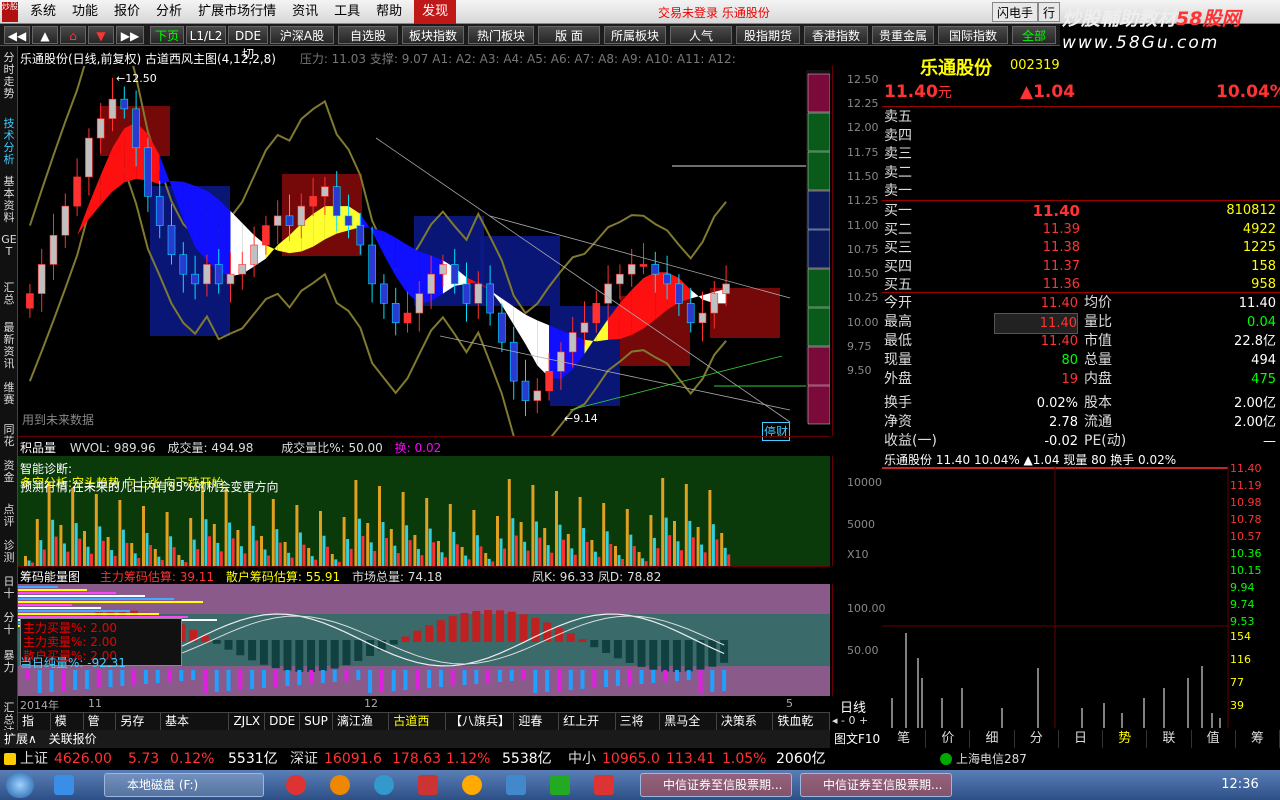 Image resolution: width=1280 pixels, height=800 pixels. What do you see at coordinates (9, 662) in the screenshot?
I see `left-tab: 暴力` at bounding box center [9, 662].